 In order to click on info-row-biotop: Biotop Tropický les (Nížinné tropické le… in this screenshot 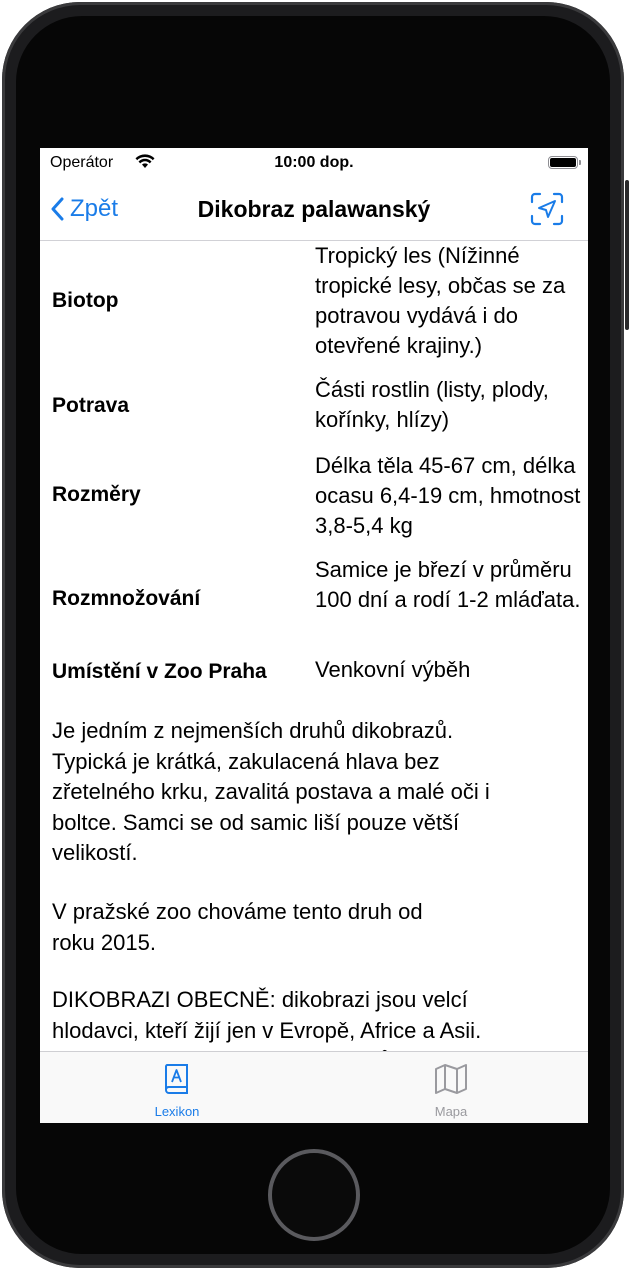, I will do `click(314, 302)`.